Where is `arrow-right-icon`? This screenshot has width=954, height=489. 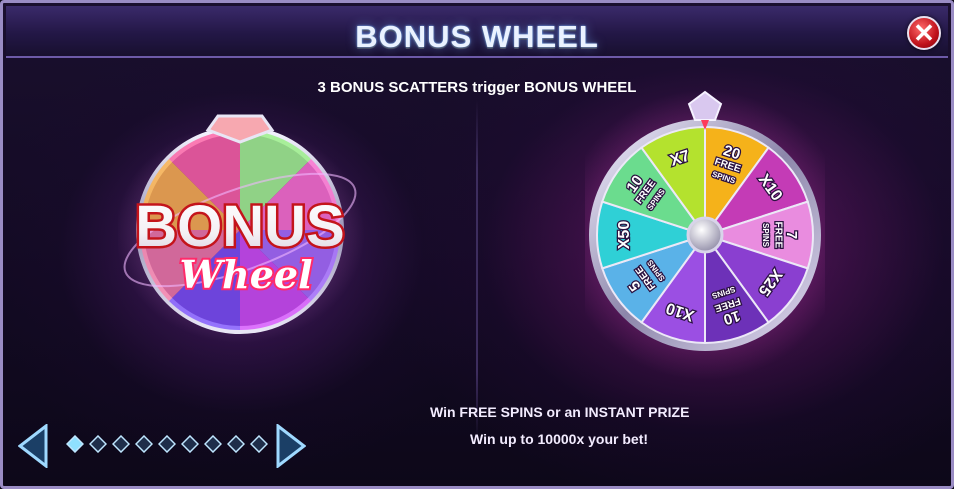 arrow-right-icon is located at coordinates (291, 446).